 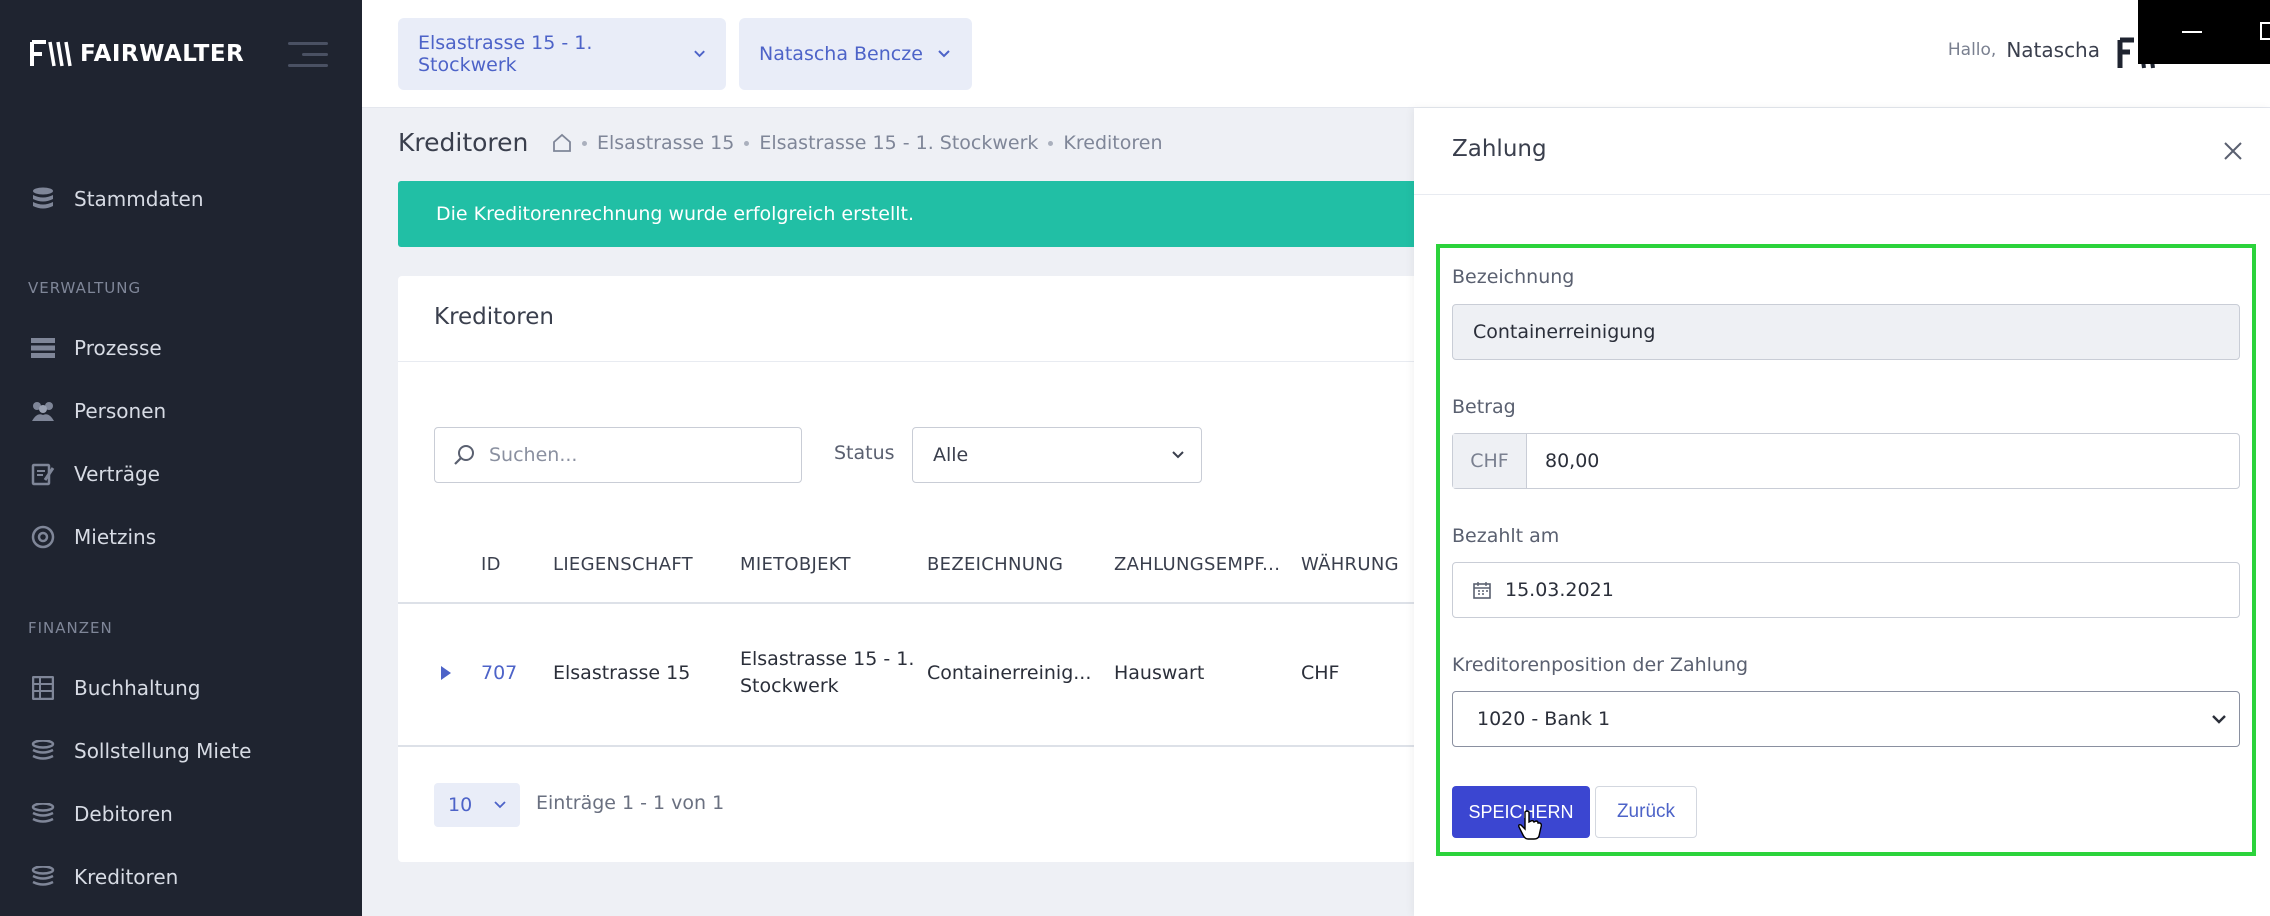 What do you see at coordinates (1846, 719) in the screenshot?
I see `kreditorenposition-select: 1020 - Bank 1` at bounding box center [1846, 719].